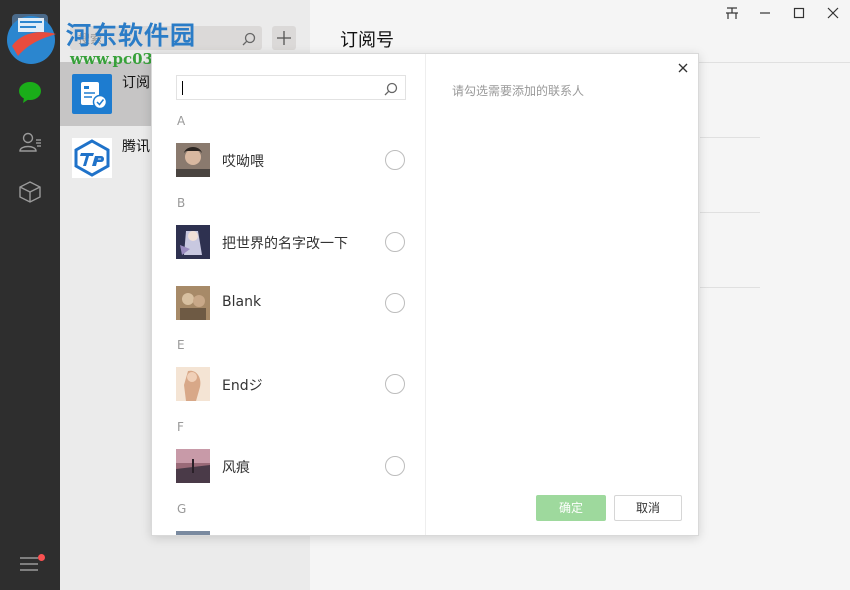 The height and width of the screenshot is (590, 850). Describe the element at coordinates (285, 244) in the screenshot. I see `contact-name: 把世界的名字改一下` at that location.